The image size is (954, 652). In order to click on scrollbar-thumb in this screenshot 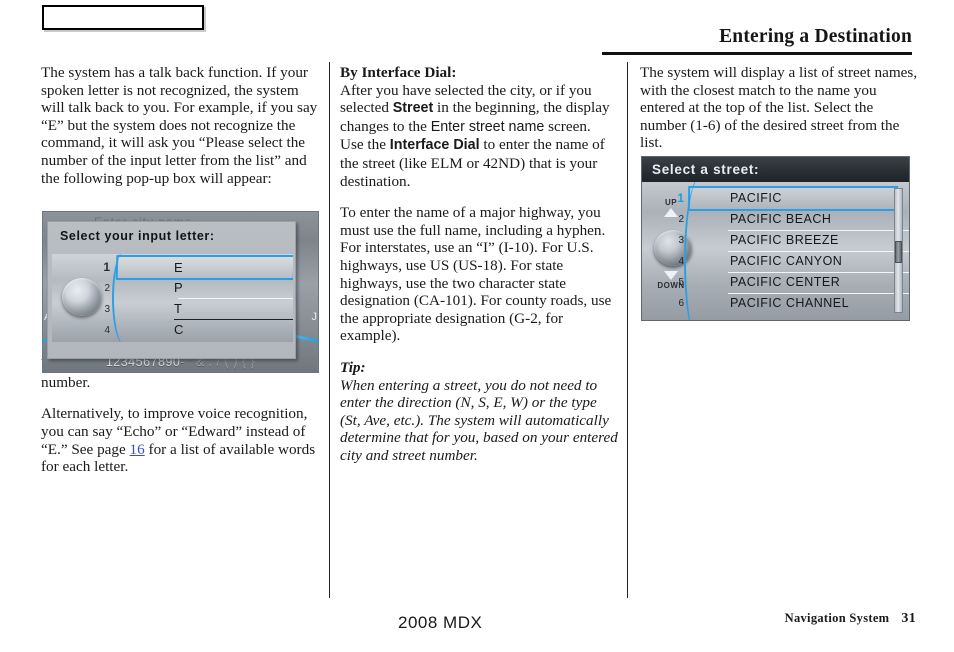, I will do `click(898, 252)`.